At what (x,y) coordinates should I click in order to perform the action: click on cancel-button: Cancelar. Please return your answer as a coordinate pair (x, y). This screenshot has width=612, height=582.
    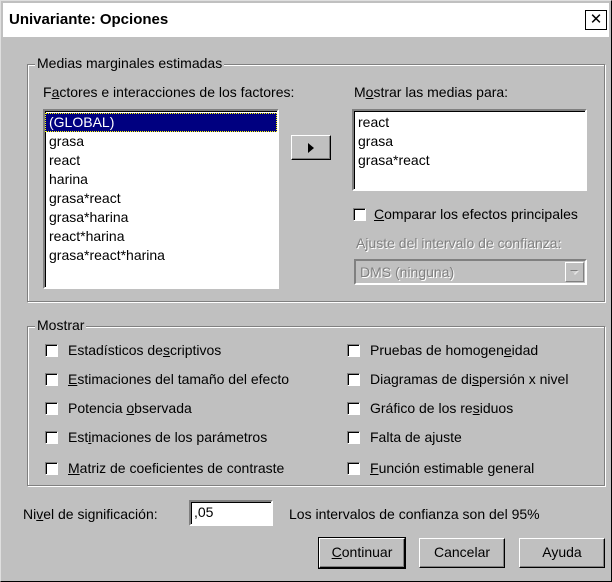
    Looking at the image, I should click on (462, 553).